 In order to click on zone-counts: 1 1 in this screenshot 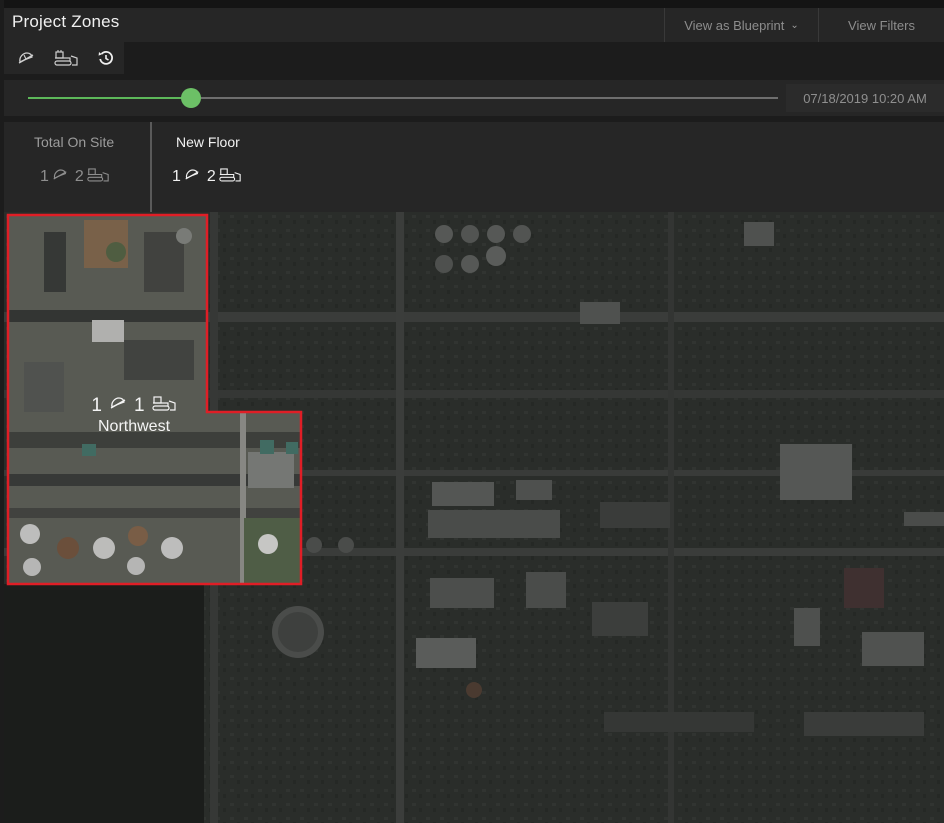, I will do `click(134, 406)`.